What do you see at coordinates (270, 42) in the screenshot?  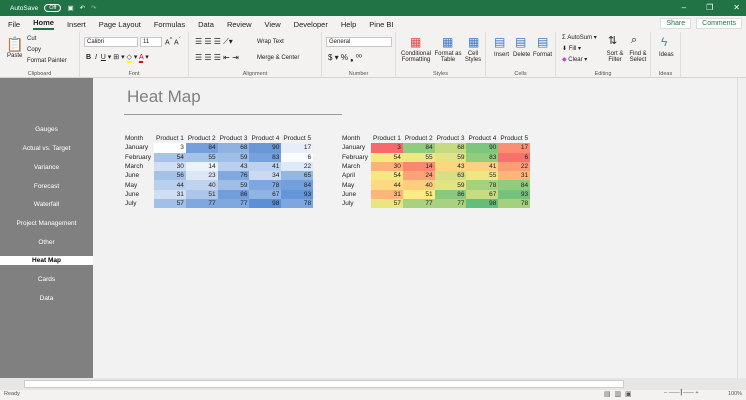 I see `wrap-text-button: Wrap Text` at bounding box center [270, 42].